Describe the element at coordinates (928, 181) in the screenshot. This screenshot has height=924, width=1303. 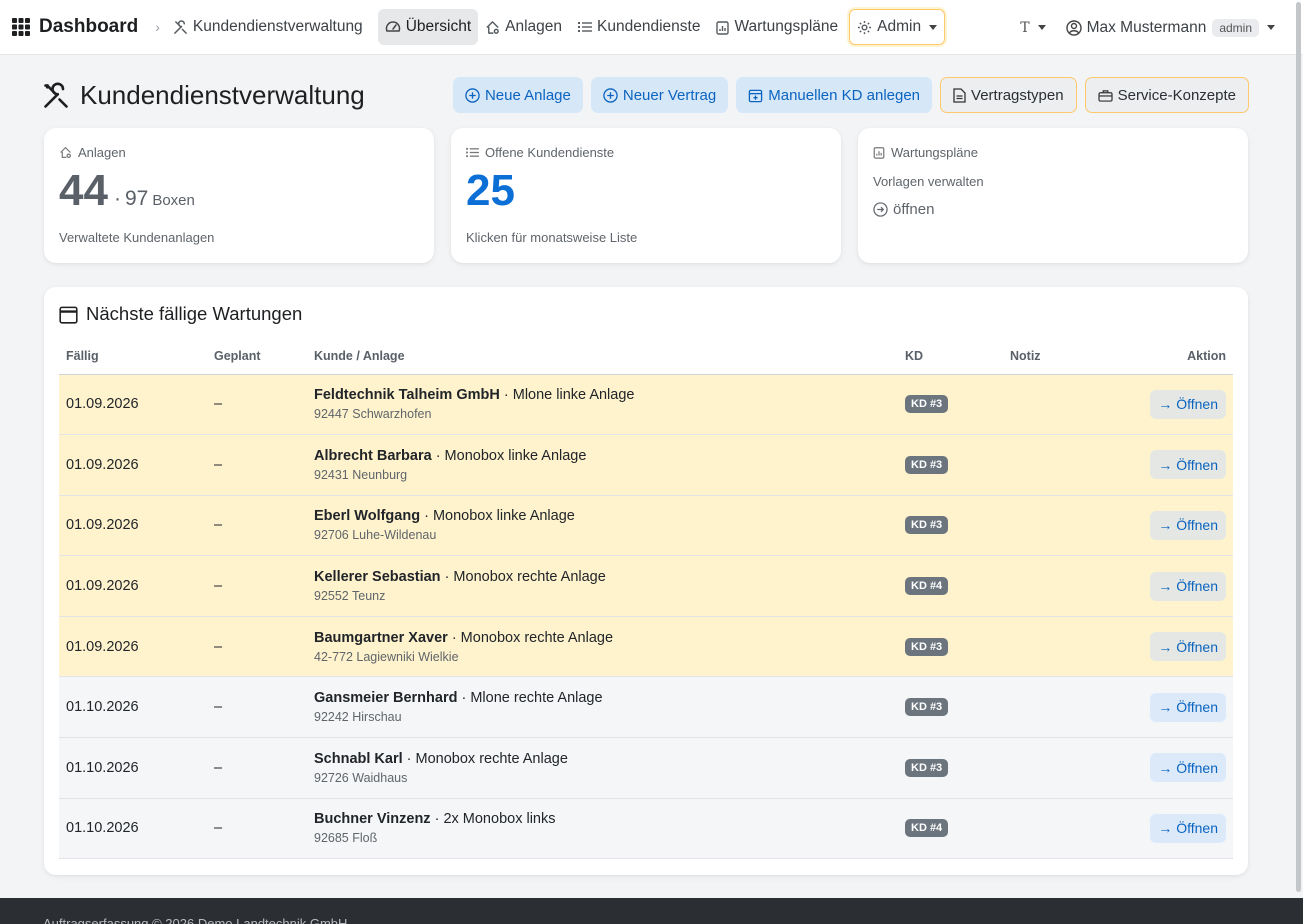
I see `stat-description: Vorlagen verwalten` at that location.